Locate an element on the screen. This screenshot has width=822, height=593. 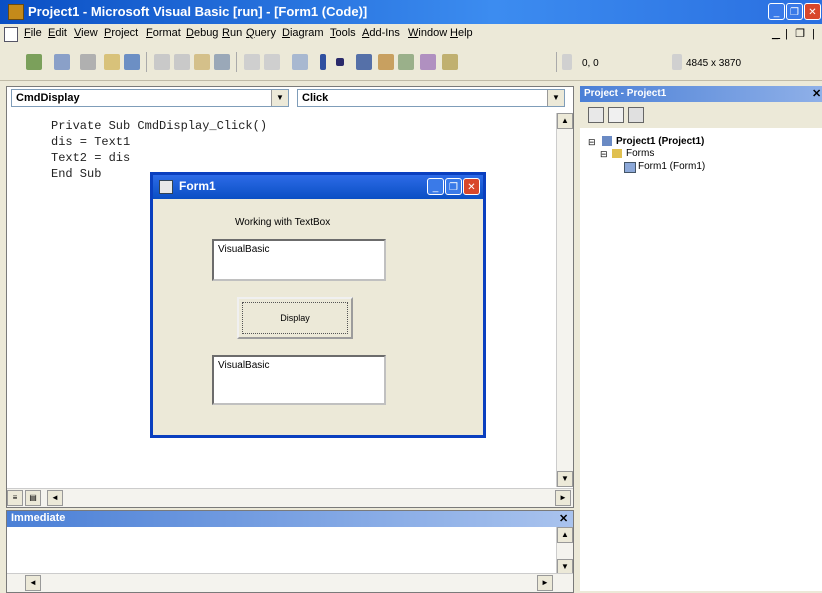
menu-edit: Edit is located at coordinates (57, 33).